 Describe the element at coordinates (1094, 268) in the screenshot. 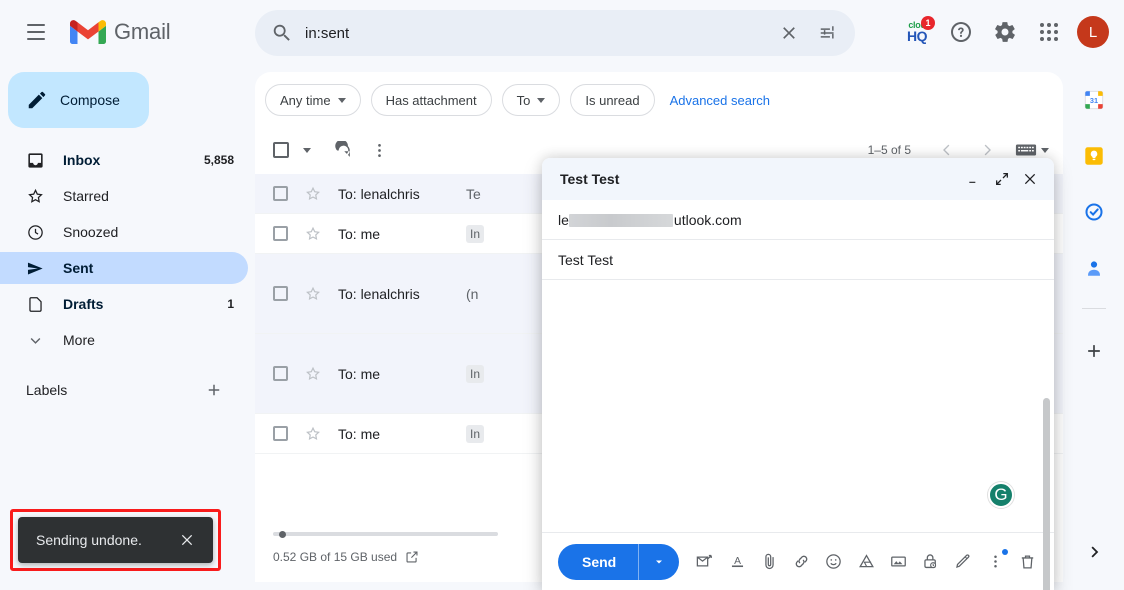

I see `google-contacts-button` at that location.